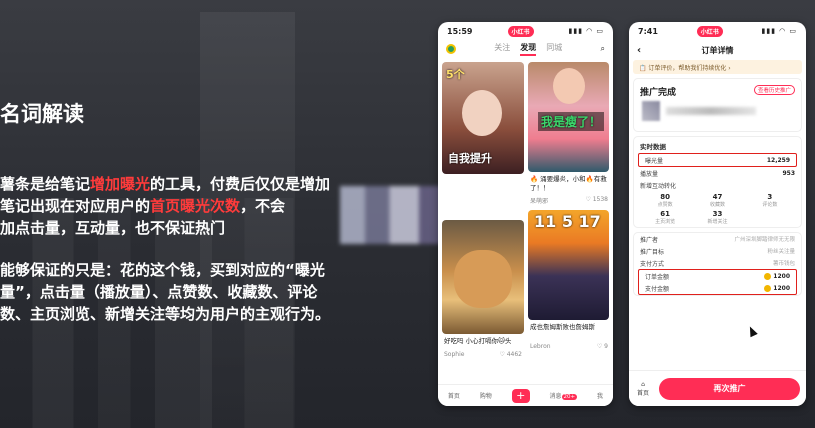 The image size is (815, 428). What do you see at coordinates (665, 205) in the screenshot?
I see `stat-label: 点赞数` at bounding box center [665, 205].